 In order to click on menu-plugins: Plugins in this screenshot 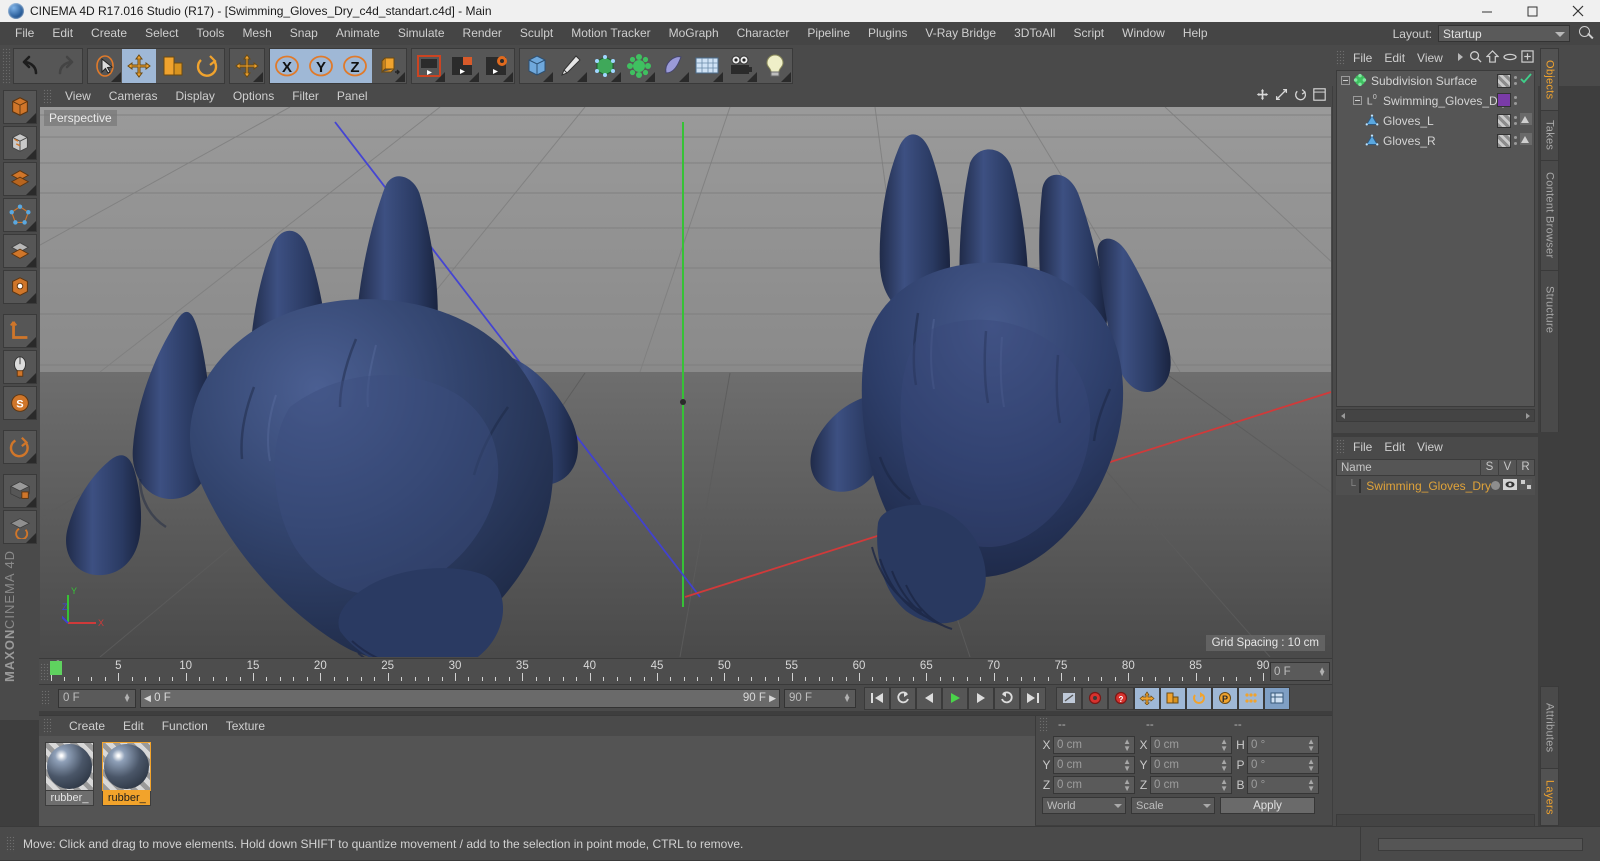, I will do `click(887, 33)`.